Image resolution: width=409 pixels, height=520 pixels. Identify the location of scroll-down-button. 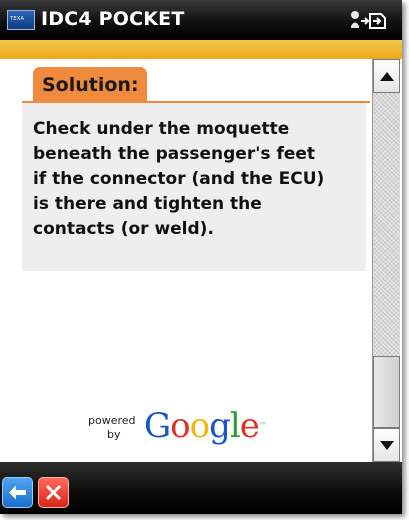
(386, 445).